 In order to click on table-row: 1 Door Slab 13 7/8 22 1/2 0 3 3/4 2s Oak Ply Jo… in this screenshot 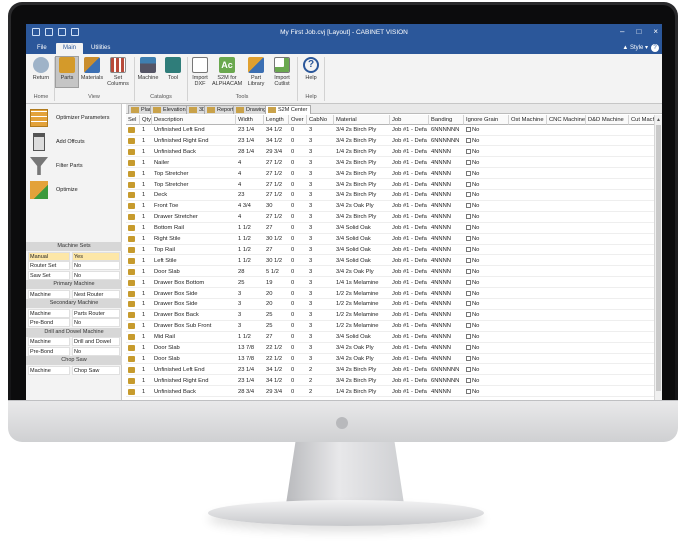, I will do `click(390, 348)`.